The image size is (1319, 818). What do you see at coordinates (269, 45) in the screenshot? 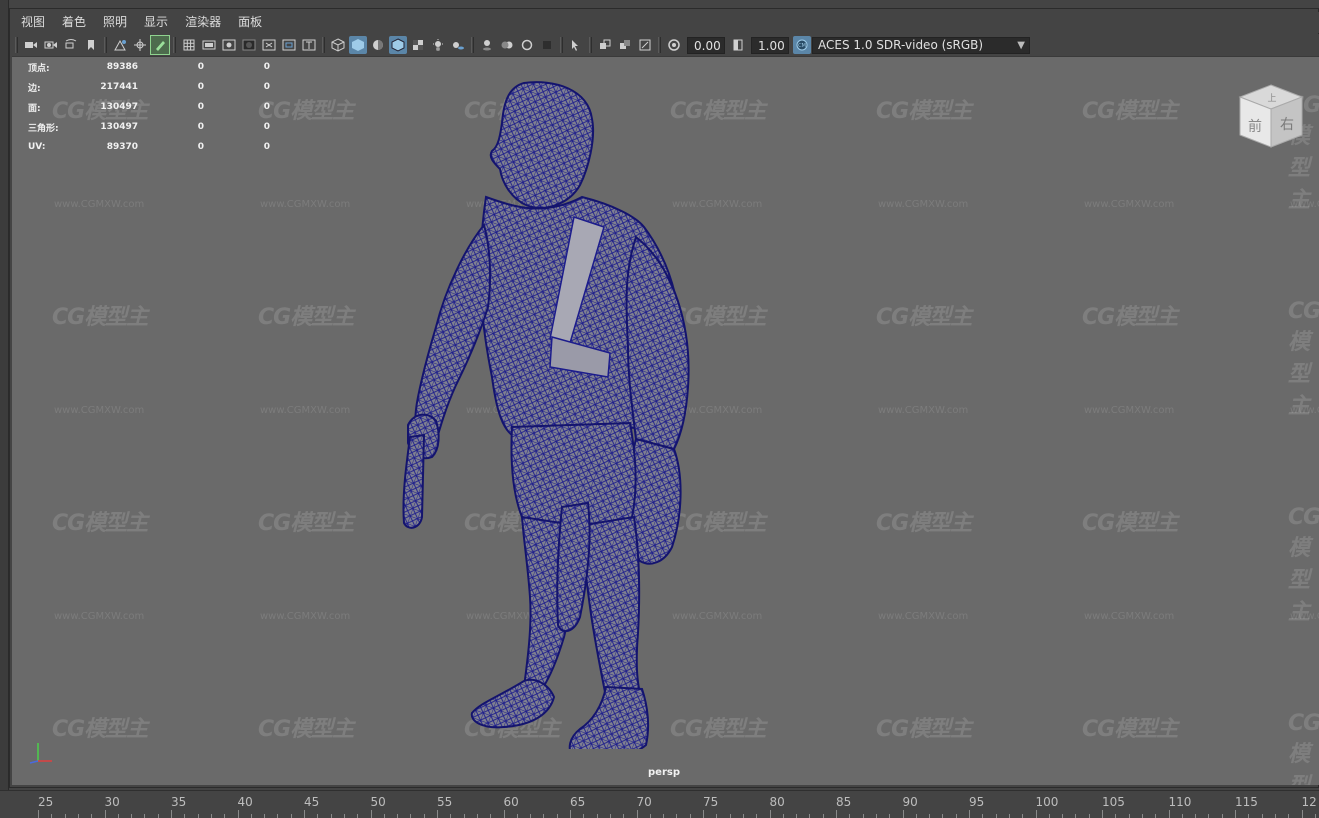
I see `field-chart-icon` at bounding box center [269, 45].